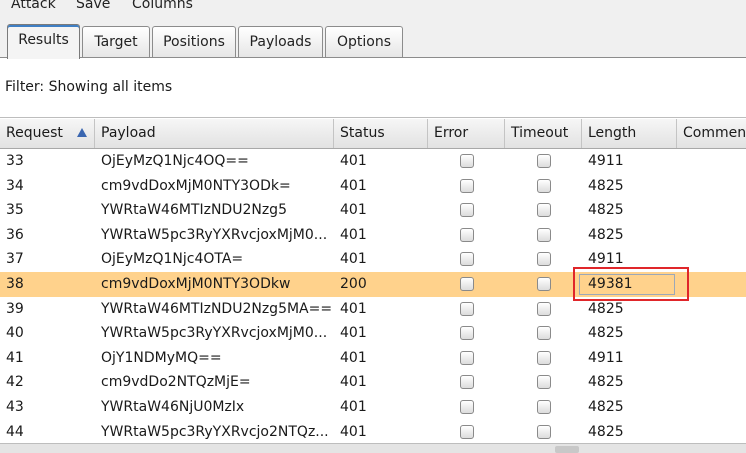 The height and width of the screenshot is (453, 746). I want to click on cell-payload: YWRtaW46NjU0MzIx, so click(173, 407).